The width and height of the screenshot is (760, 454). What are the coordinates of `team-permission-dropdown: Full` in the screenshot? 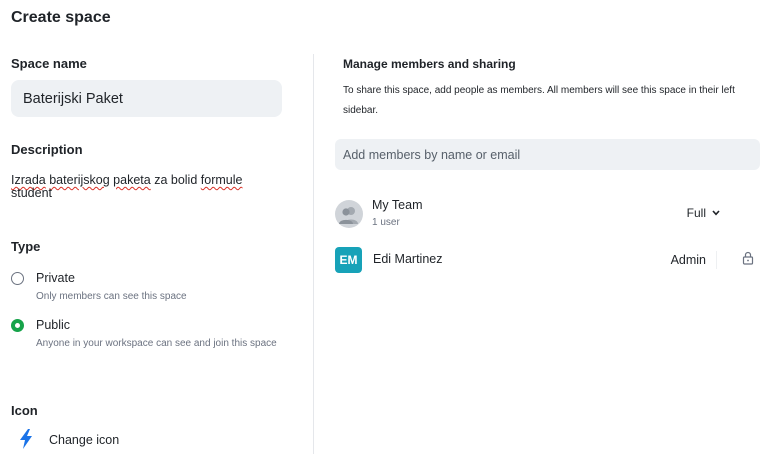 It's located at (703, 213).